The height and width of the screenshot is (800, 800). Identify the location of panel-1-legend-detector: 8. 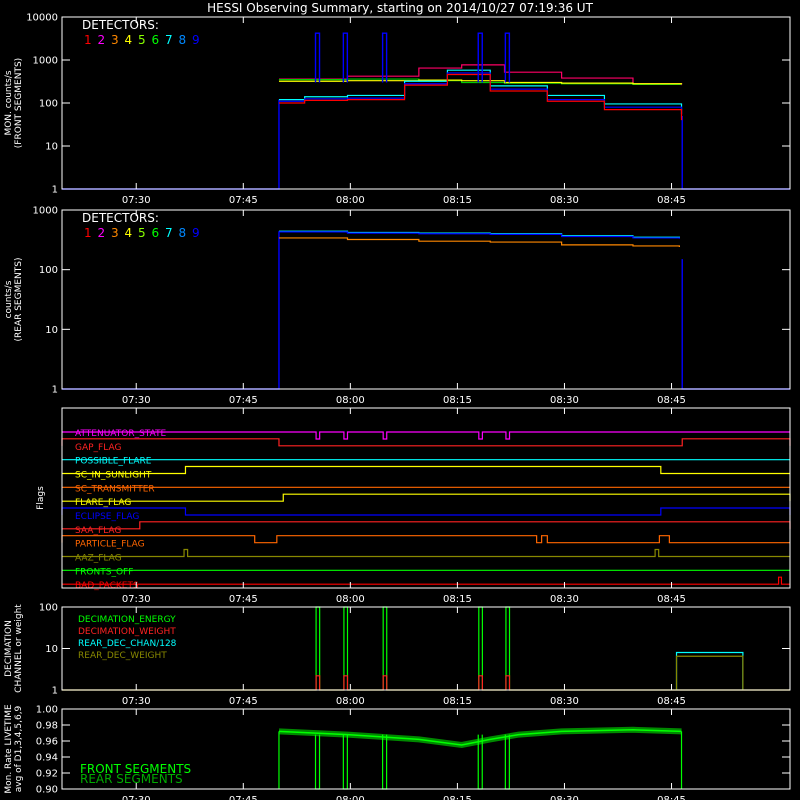
(183, 233).